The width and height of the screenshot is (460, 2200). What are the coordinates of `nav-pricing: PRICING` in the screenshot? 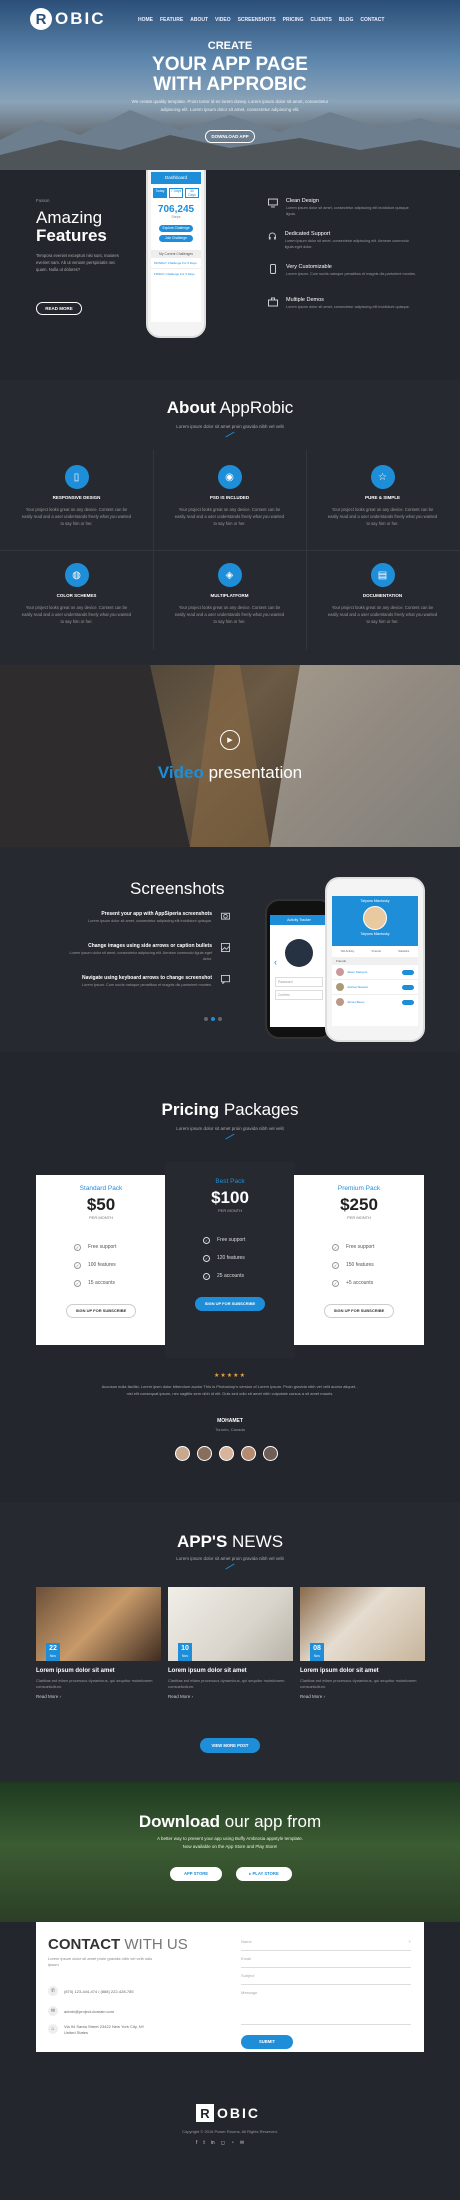 It's located at (293, 20).